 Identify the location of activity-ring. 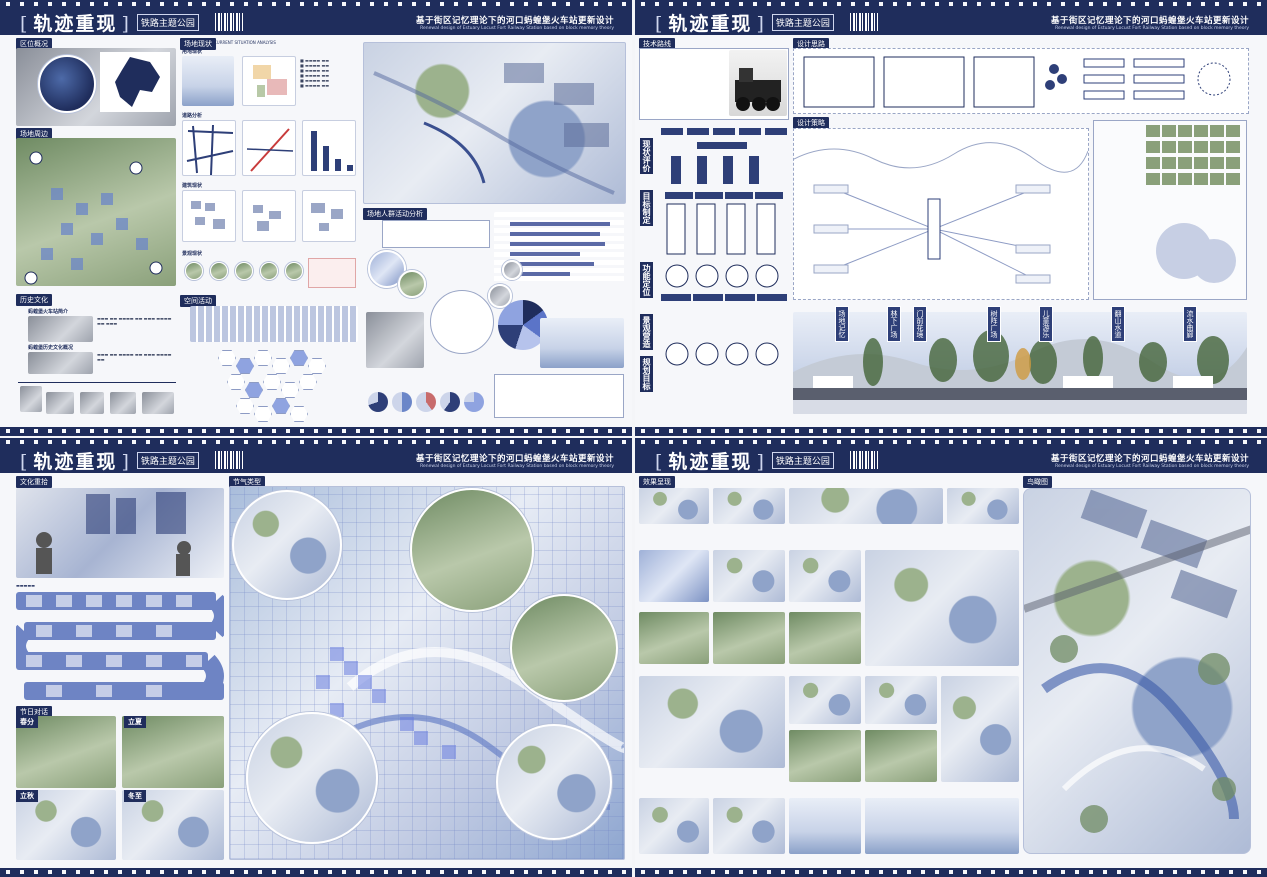
(462, 322).